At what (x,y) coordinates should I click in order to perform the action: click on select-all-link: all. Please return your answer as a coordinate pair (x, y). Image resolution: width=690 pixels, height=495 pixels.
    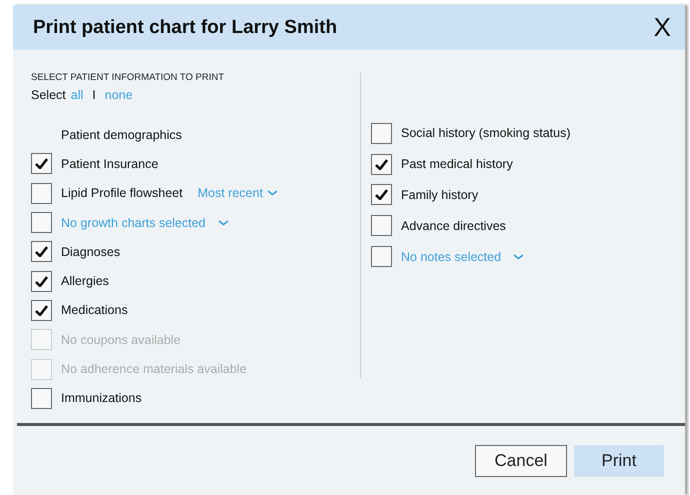
    Looking at the image, I should click on (77, 95).